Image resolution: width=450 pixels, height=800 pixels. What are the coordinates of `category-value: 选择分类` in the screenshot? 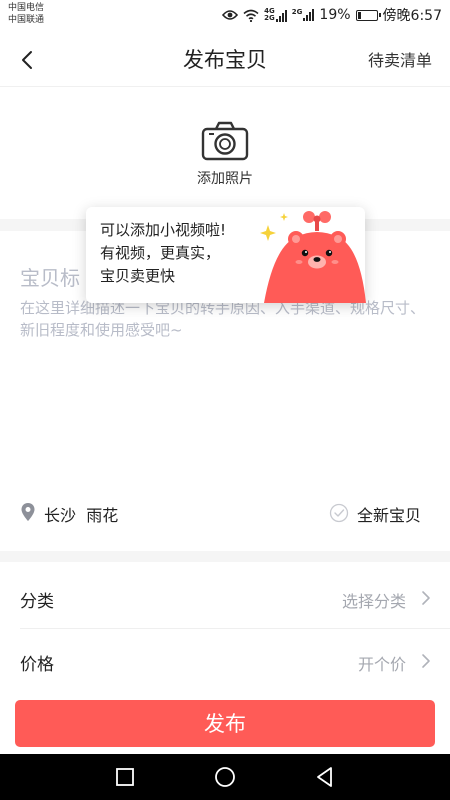 It's located at (373, 601).